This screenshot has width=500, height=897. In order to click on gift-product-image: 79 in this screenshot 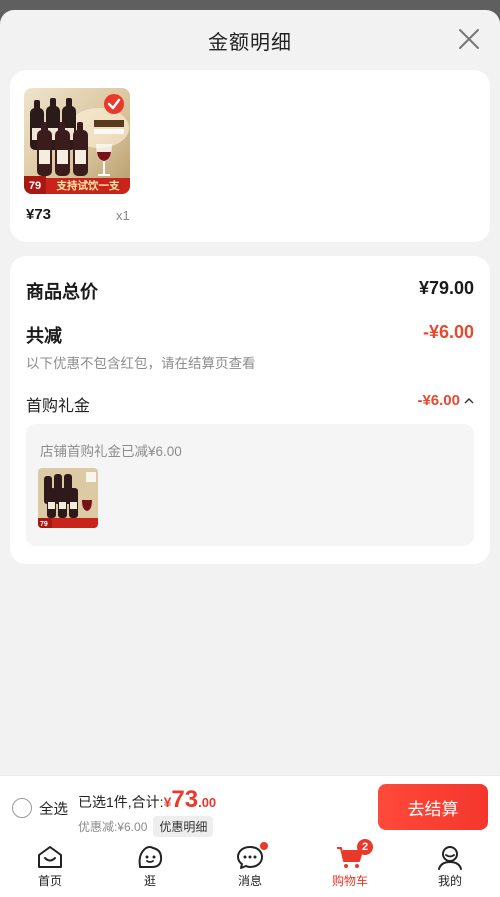, I will do `click(68, 498)`.